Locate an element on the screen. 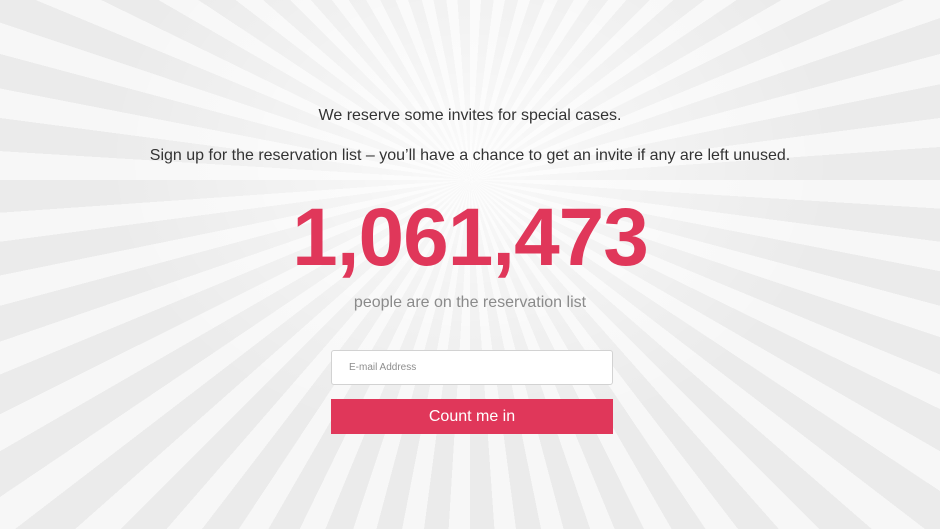 Image resolution: width=940 pixels, height=529 pixels. count-me-in-button: Count me in is located at coordinates (472, 416).